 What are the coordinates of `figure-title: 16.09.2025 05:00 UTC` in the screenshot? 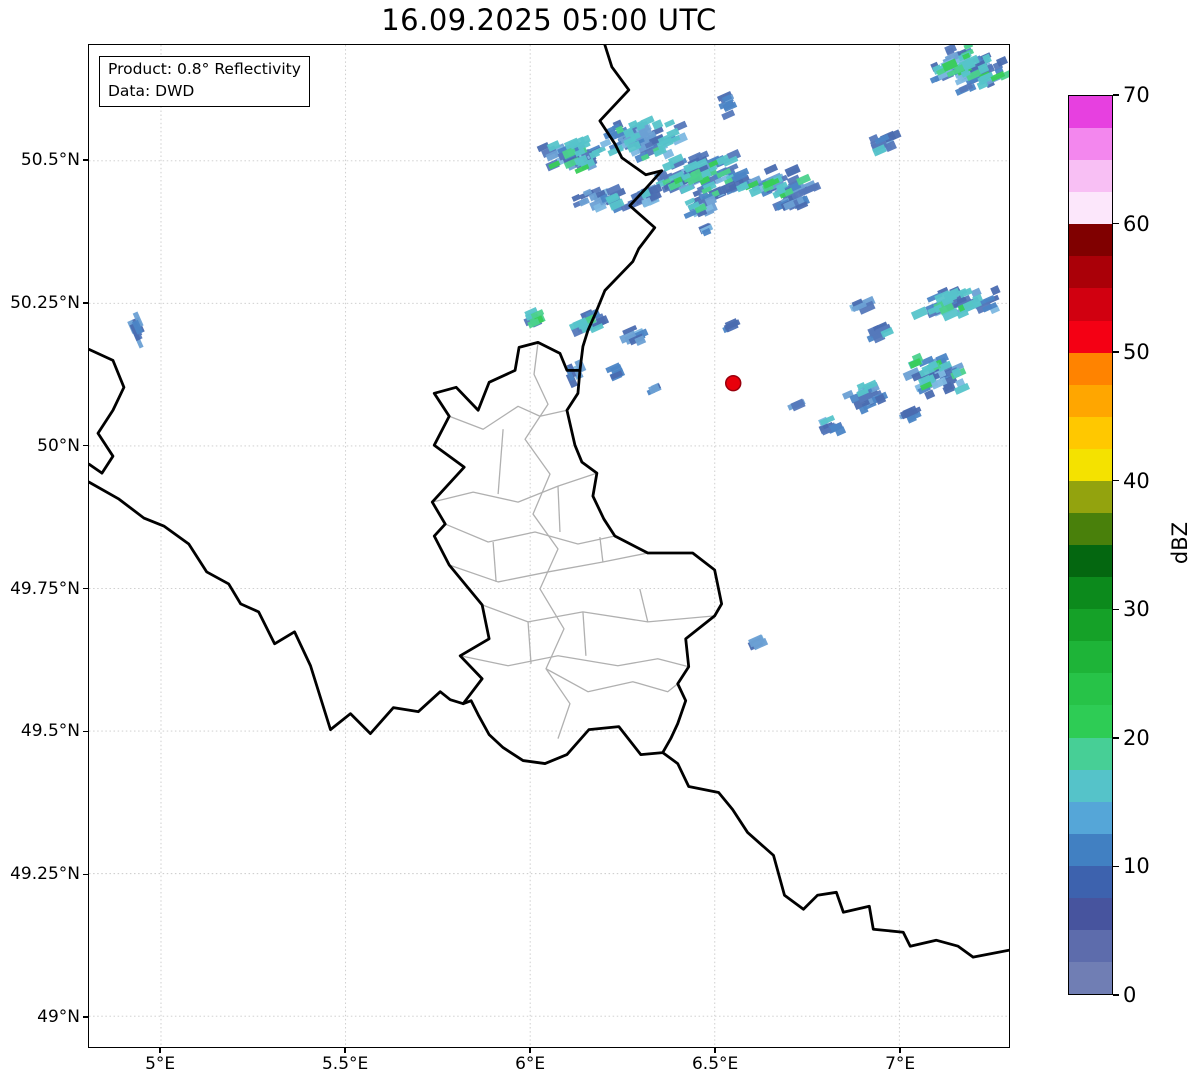 It's located at (549, 20).